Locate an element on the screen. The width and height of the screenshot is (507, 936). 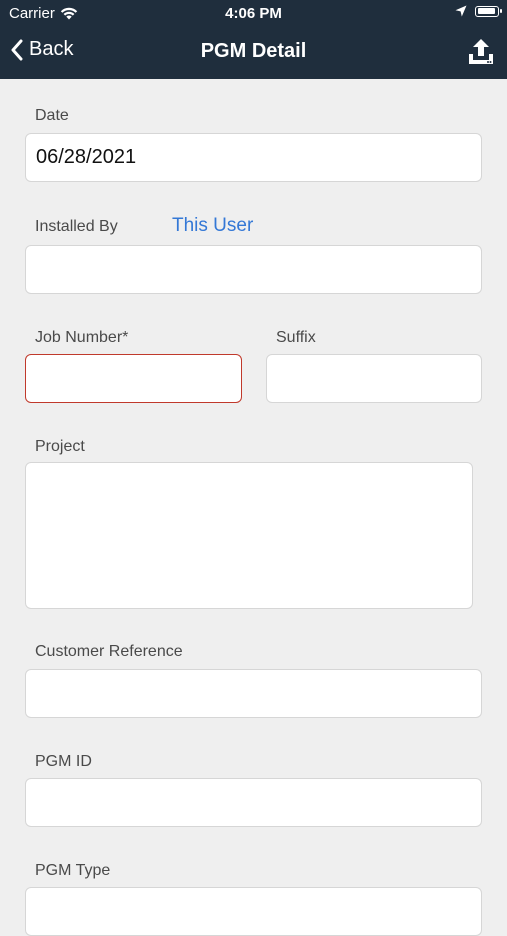
upload-icon is located at coordinates (481, 52).